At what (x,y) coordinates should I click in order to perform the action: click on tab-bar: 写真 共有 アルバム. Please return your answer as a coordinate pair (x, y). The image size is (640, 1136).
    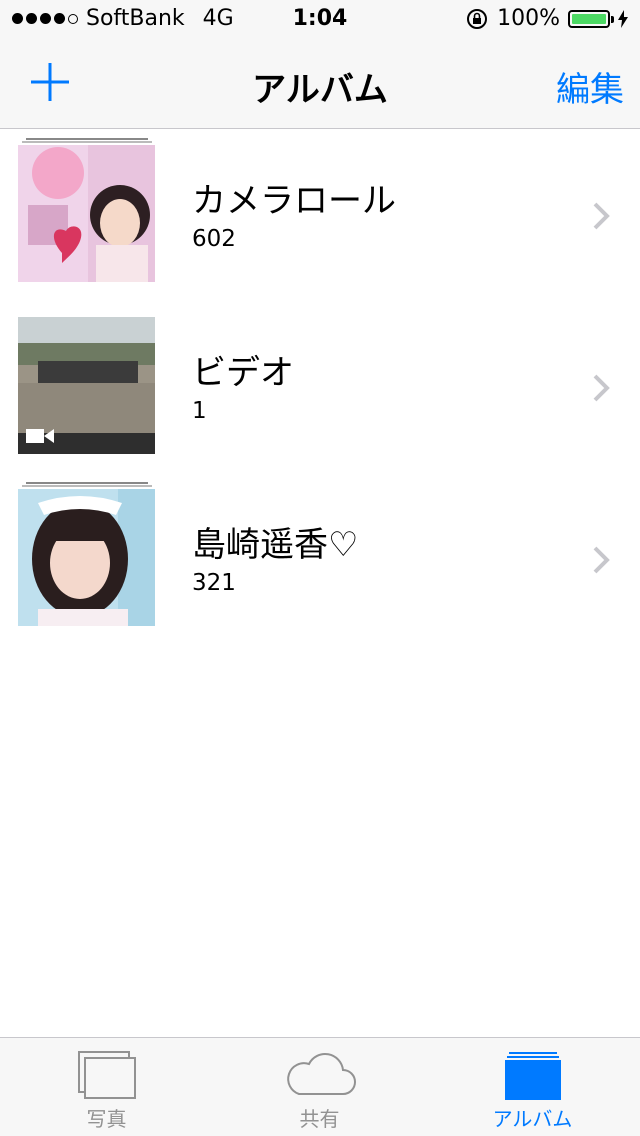
    Looking at the image, I should click on (320, 1086).